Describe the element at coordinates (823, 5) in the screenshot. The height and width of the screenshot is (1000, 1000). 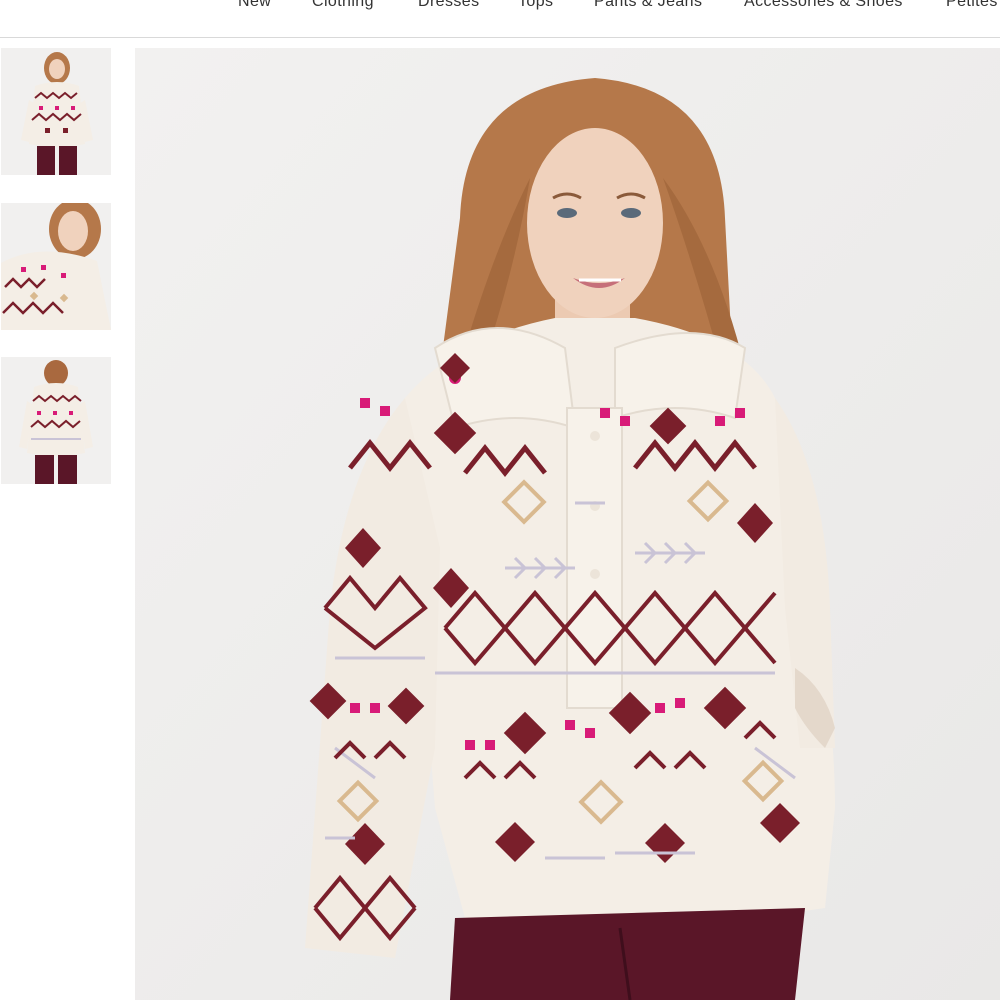
I see `nav-item-accessories-shoes: Accessories & Shoes` at that location.